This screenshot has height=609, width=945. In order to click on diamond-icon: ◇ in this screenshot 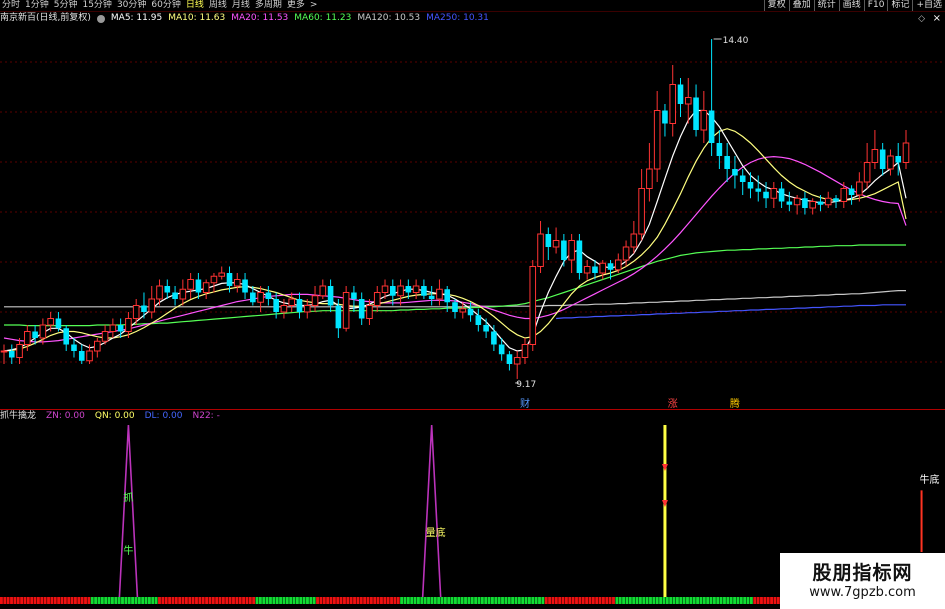, I will do `click(921, 19)`.